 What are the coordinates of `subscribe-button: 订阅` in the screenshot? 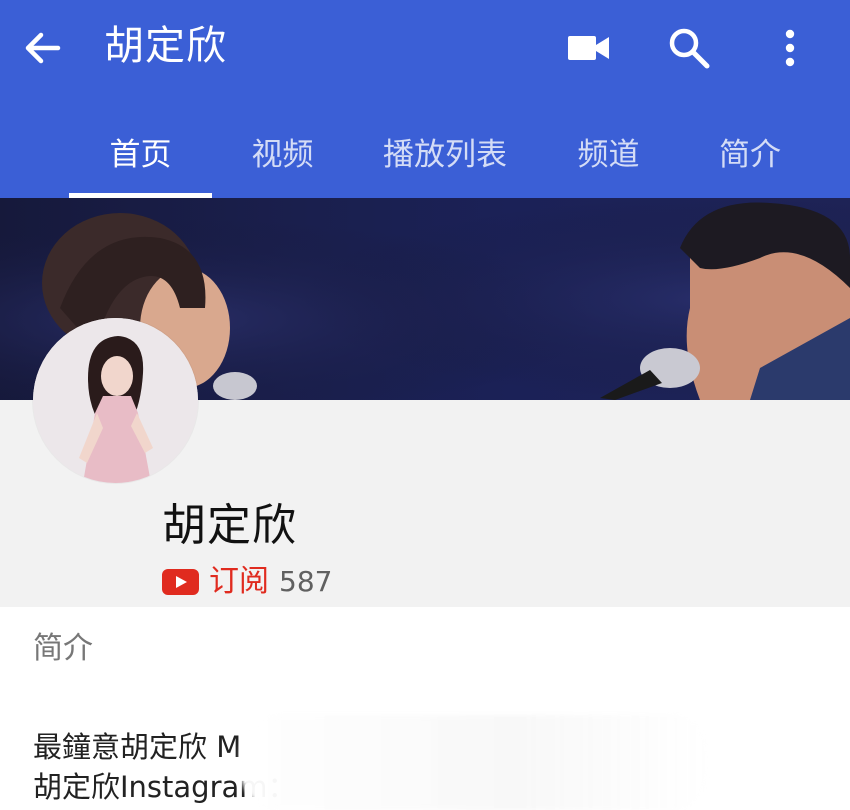 It's located at (215, 582).